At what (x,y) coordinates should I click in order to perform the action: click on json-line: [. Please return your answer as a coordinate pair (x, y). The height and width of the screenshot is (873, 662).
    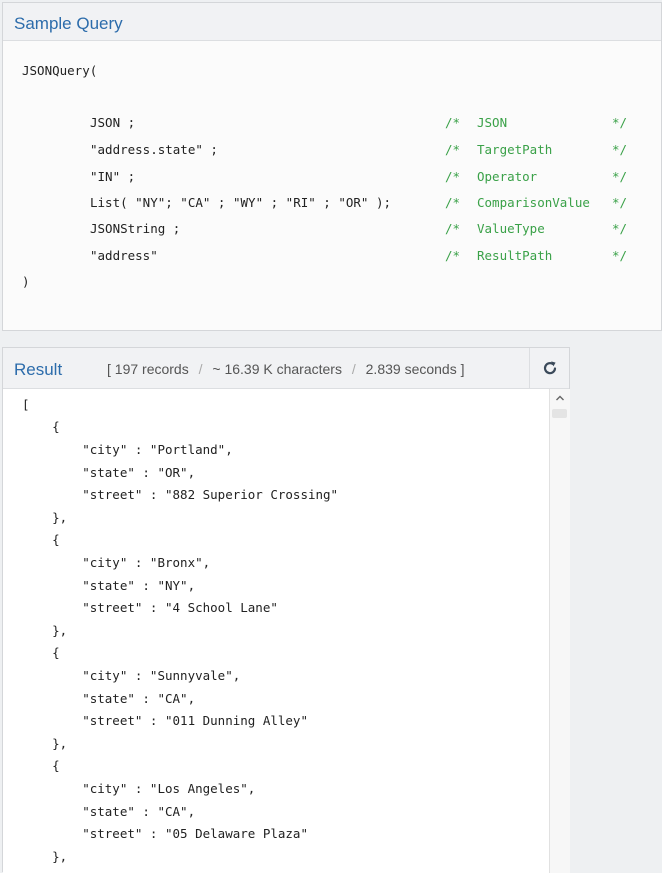
    Looking at the image, I should click on (26, 404).